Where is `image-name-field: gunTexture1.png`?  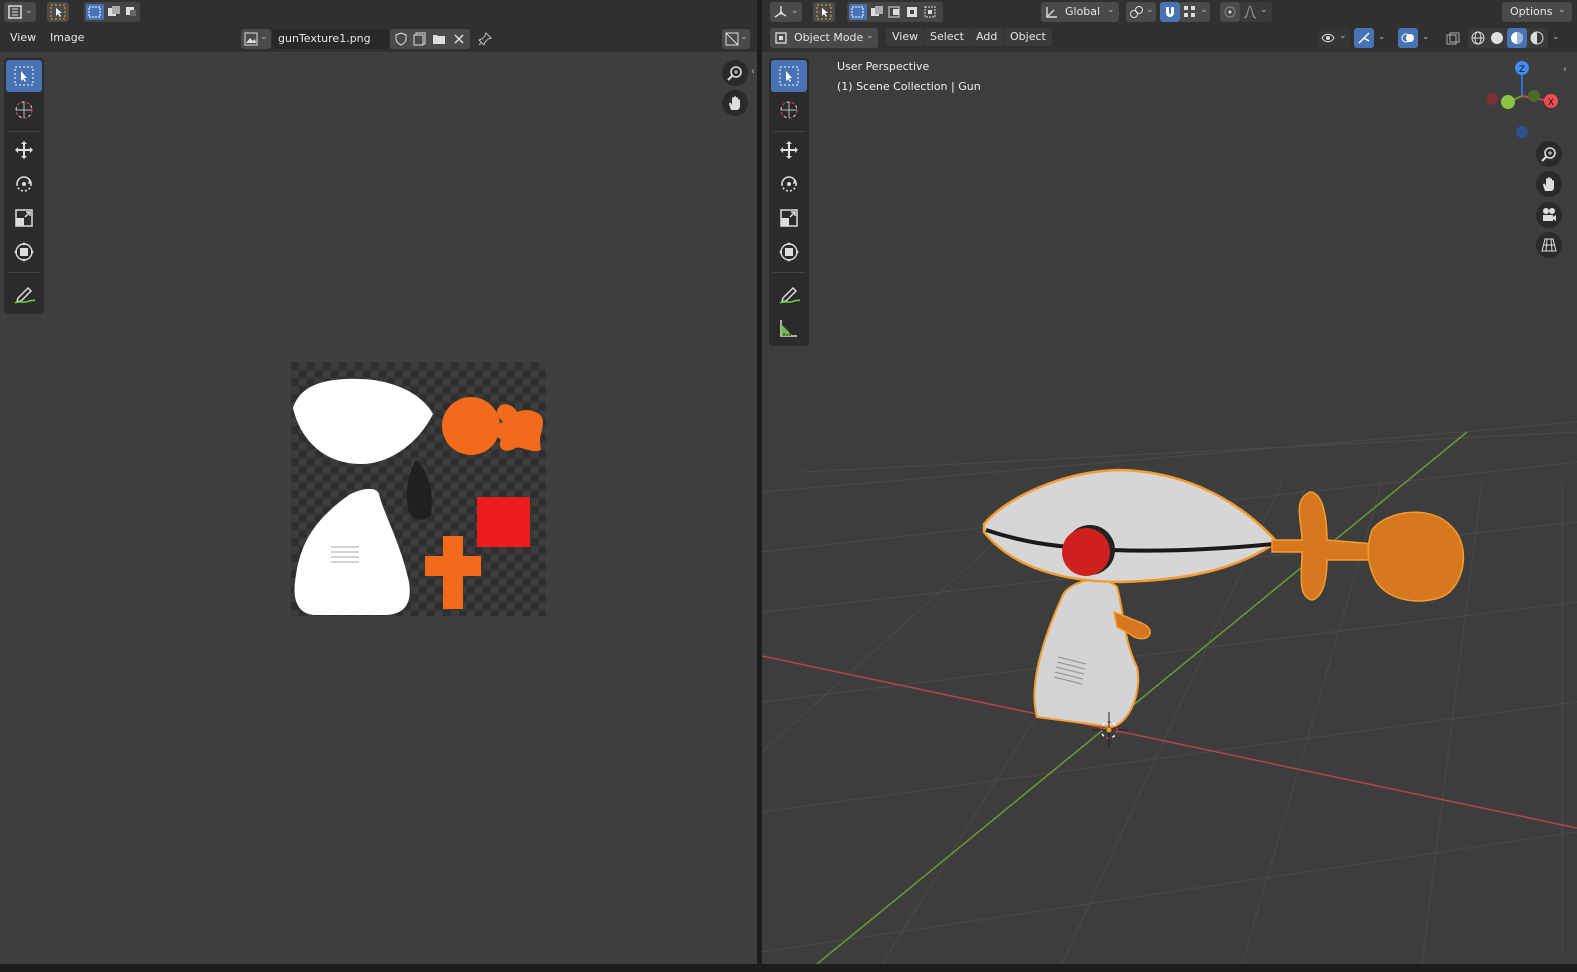
image-name-field: gunTexture1.png is located at coordinates (330, 39).